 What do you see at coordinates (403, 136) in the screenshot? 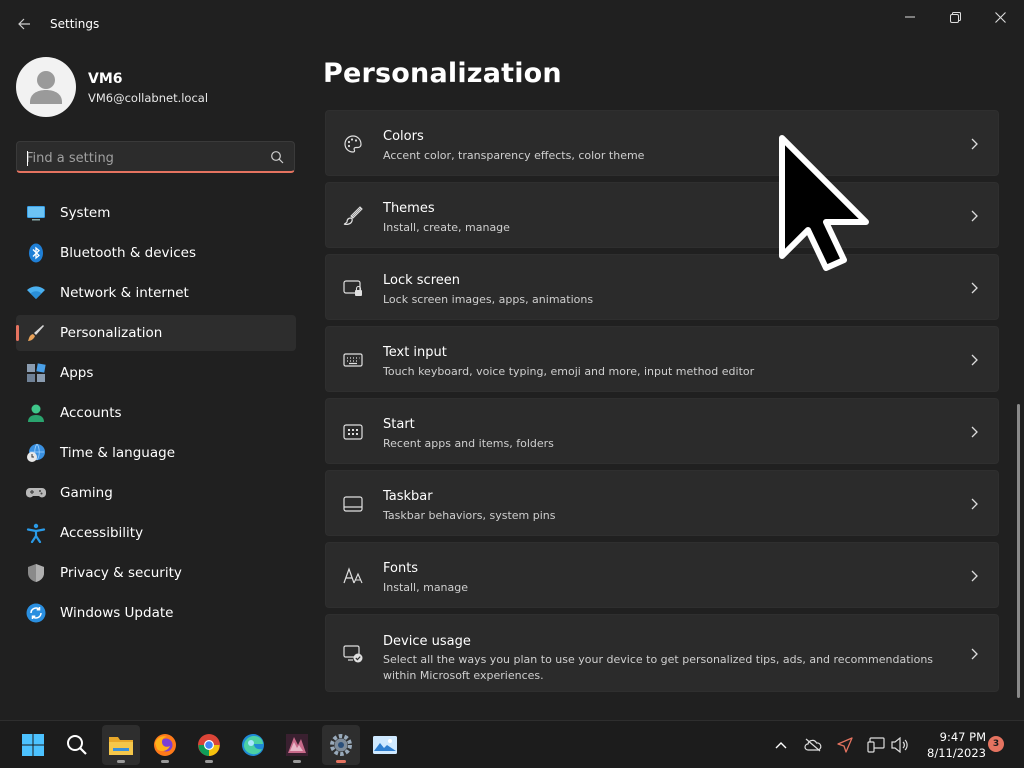
I see `card-title: Colors` at bounding box center [403, 136].